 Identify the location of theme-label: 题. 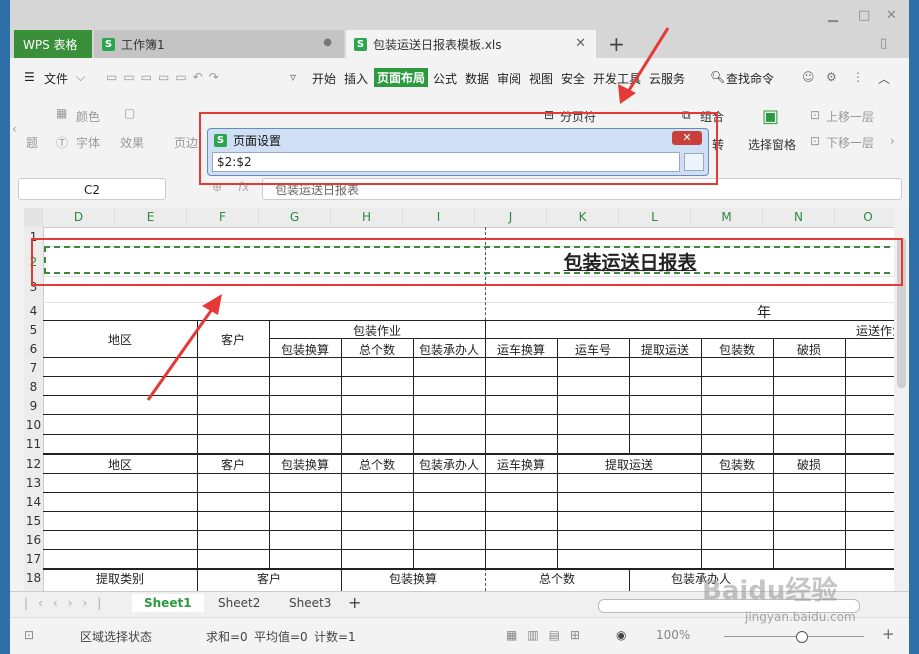
(32, 142).